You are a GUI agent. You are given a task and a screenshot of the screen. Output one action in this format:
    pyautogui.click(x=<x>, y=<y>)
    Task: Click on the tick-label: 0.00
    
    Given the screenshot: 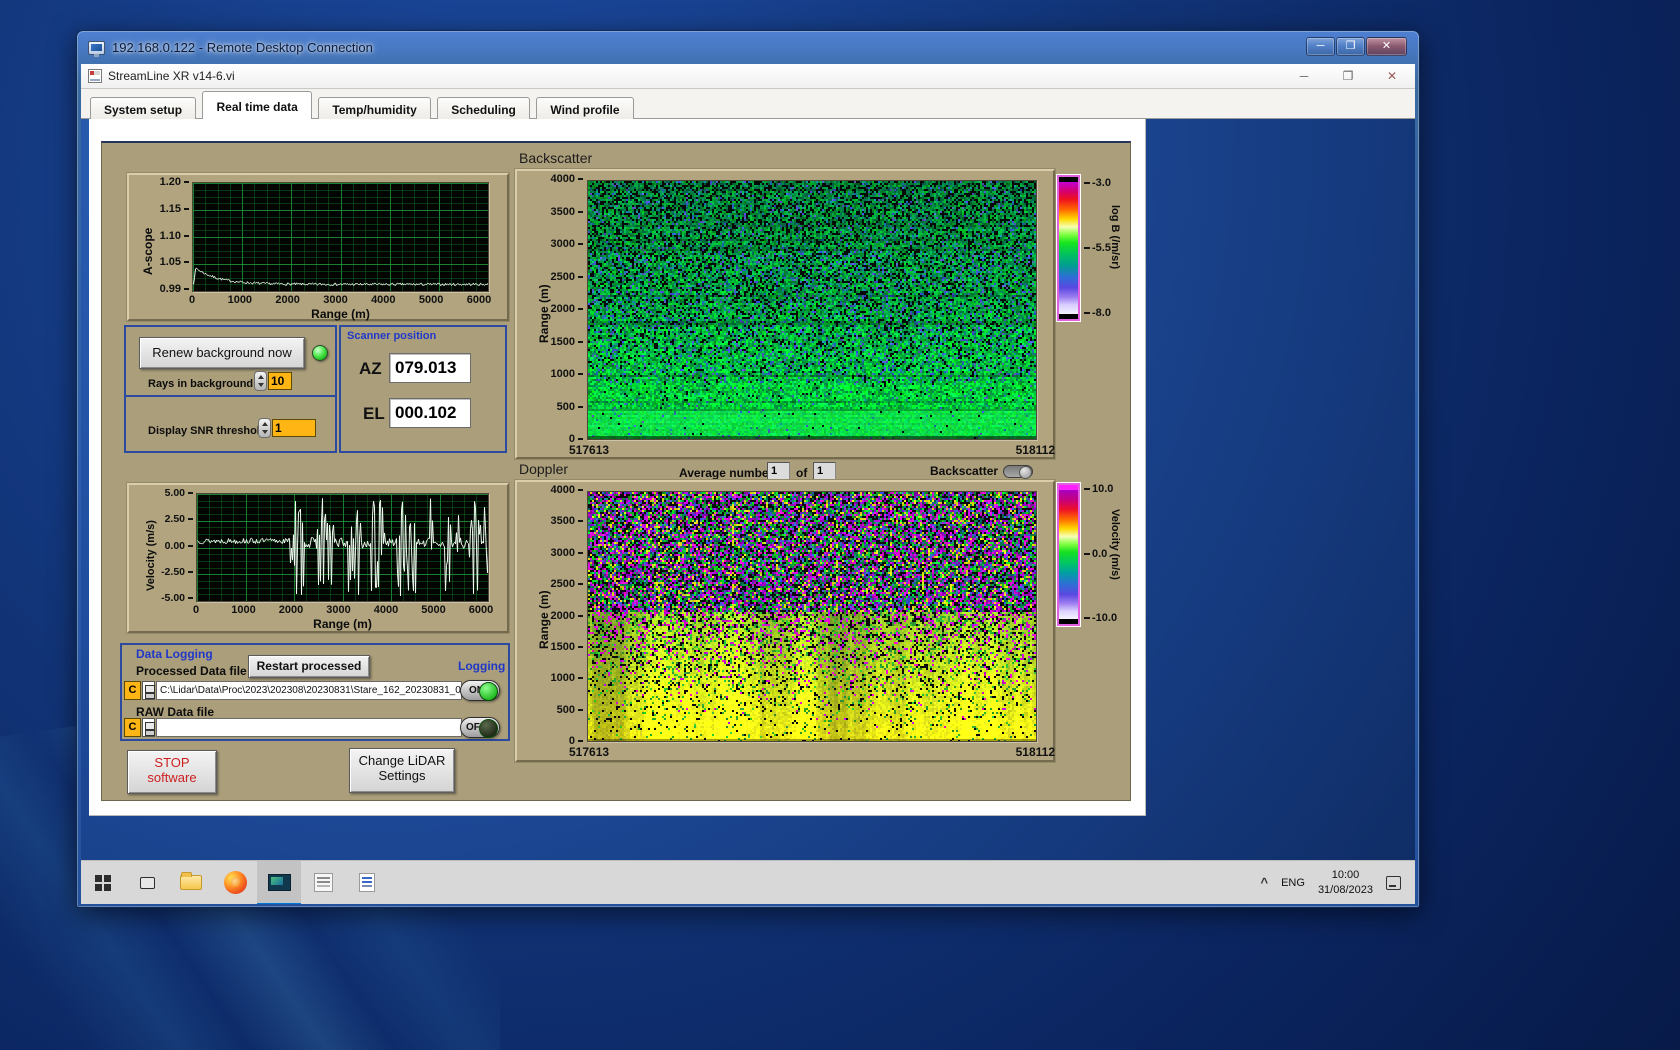 What is the action you would take?
    pyautogui.click(x=179, y=546)
    